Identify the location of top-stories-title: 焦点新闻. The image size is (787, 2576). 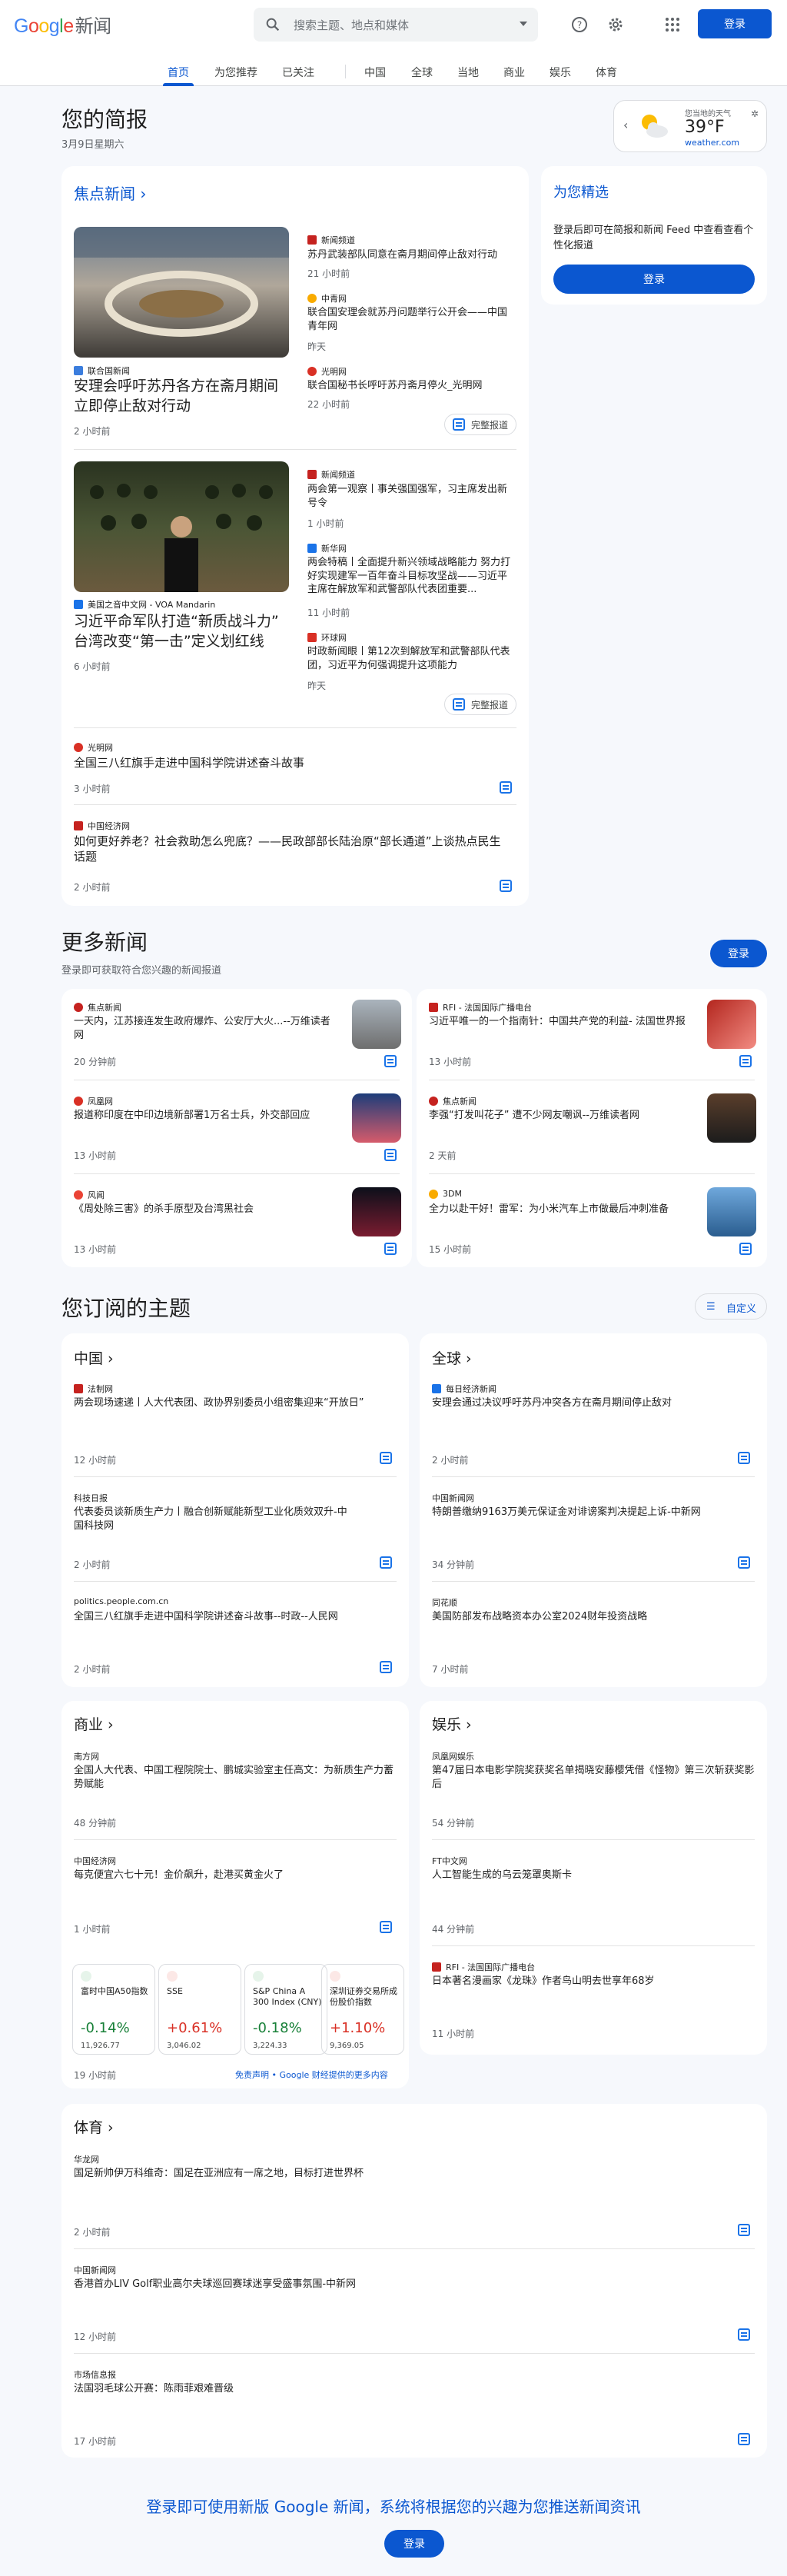
(105, 194).